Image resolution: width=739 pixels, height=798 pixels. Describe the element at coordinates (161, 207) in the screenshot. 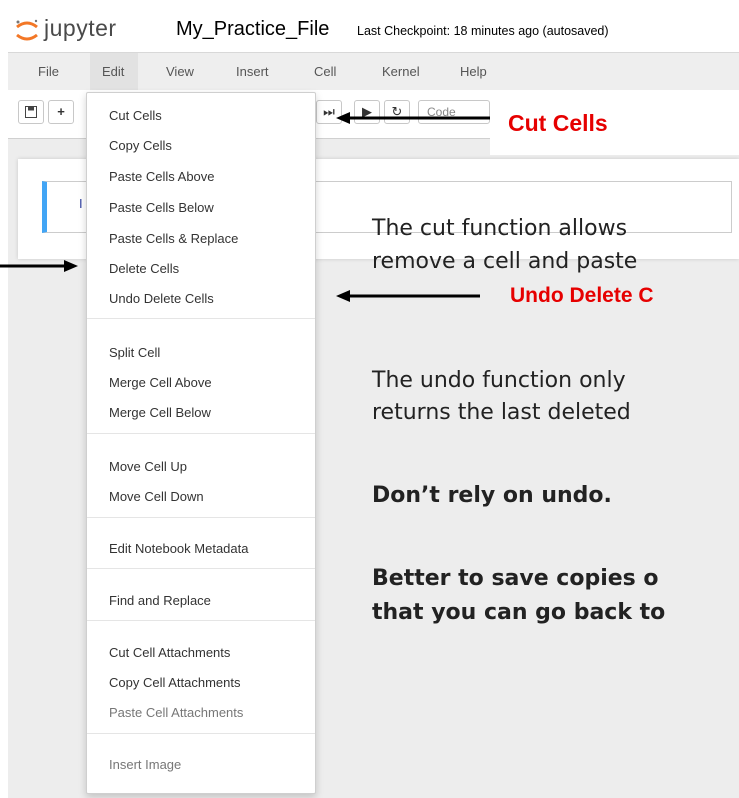

I see `menu-item-paste-cells-below: Paste Cells Below` at that location.